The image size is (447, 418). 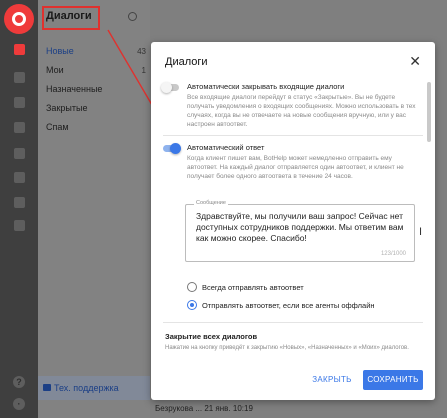 I want to click on folder-assigned: Назначенные, so click(x=74, y=89).